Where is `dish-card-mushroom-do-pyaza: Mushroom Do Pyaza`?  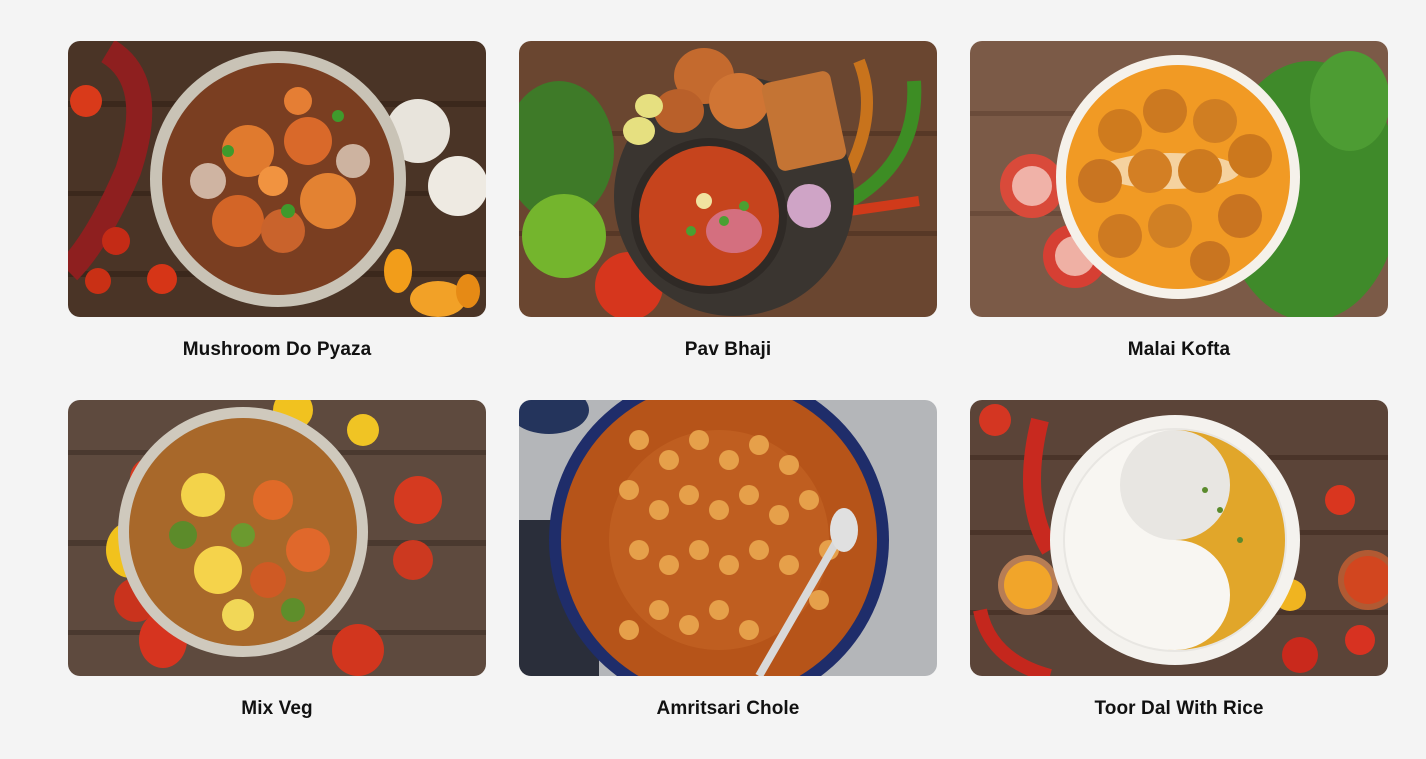 dish-card-mushroom-do-pyaza: Mushroom Do Pyaza is located at coordinates (277, 220).